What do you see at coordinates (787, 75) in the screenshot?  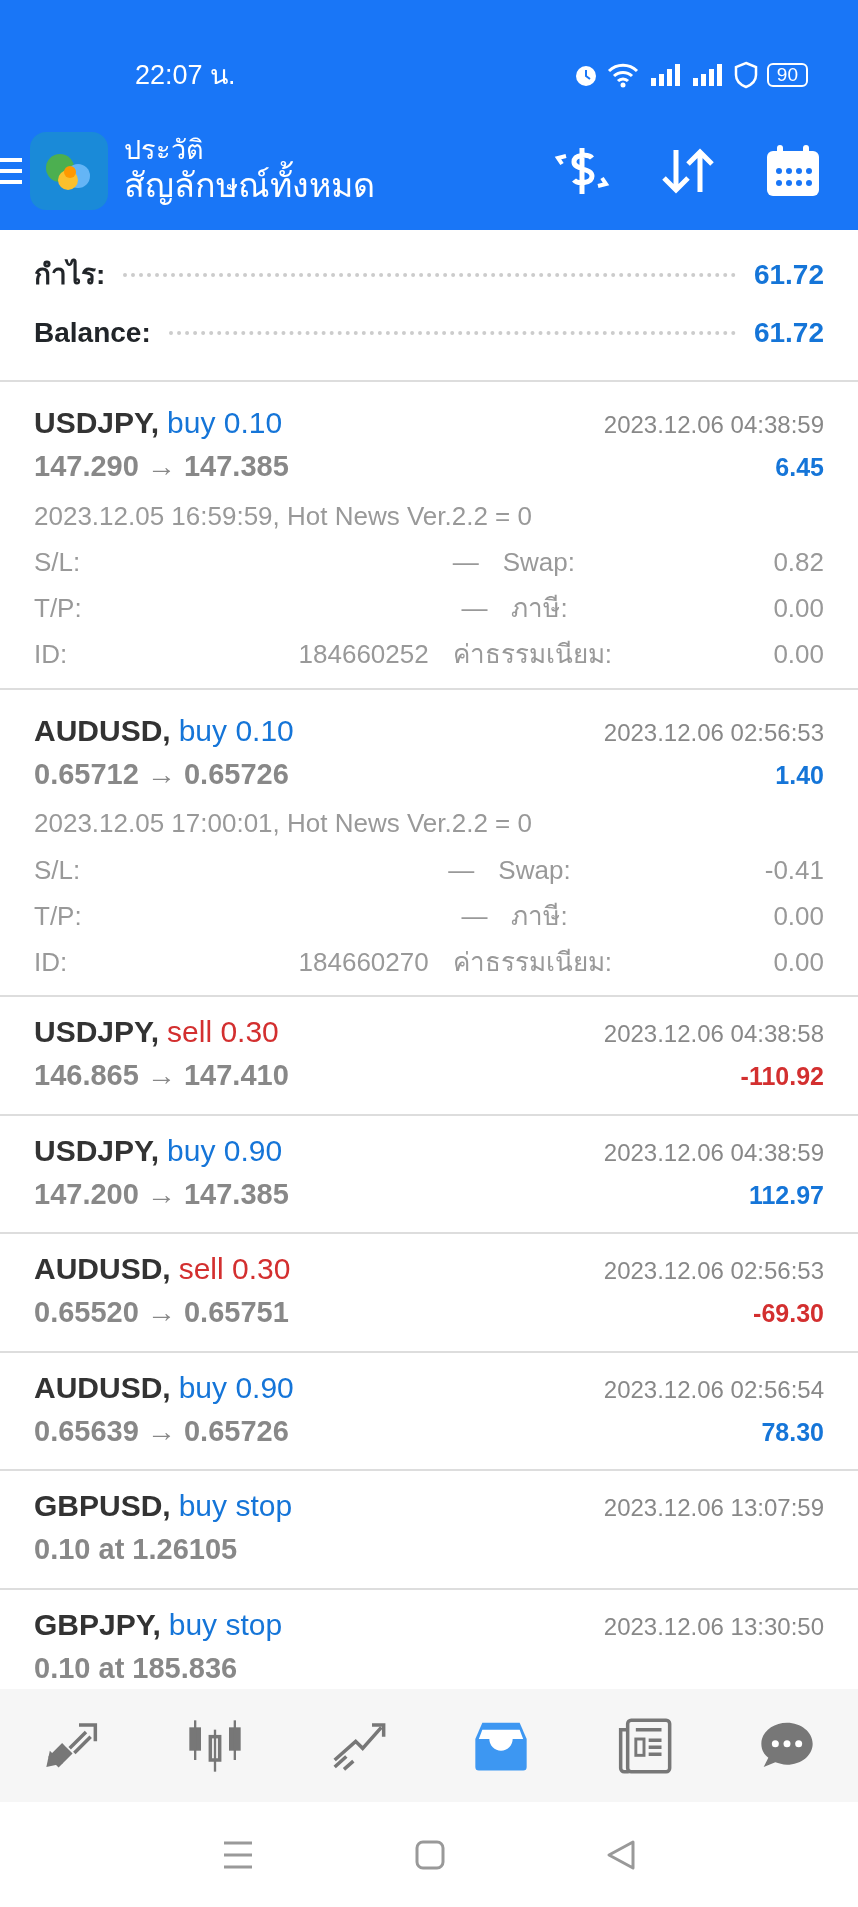 I see `battery-level: 90` at bounding box center [787, 75].